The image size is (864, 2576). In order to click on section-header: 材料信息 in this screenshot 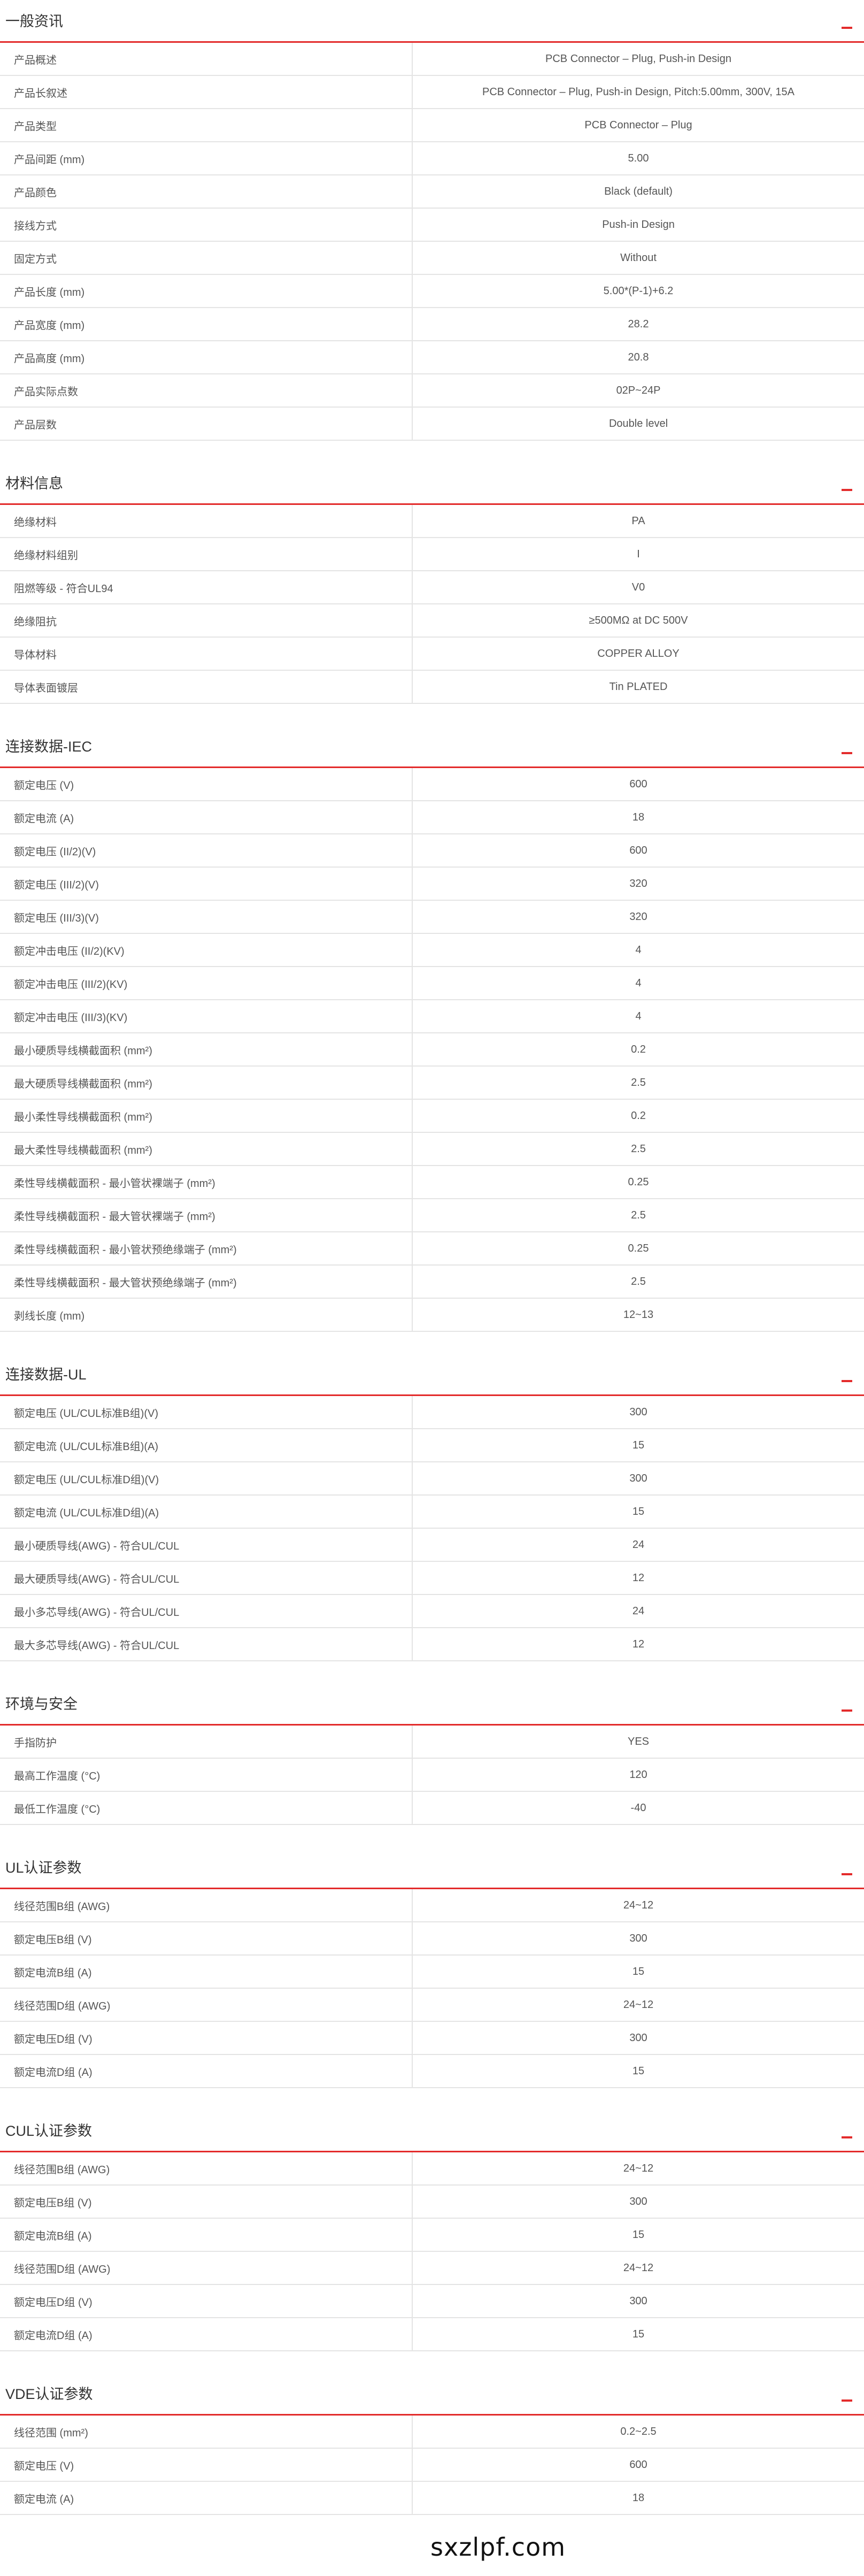, I will do `click(432, 483)`.